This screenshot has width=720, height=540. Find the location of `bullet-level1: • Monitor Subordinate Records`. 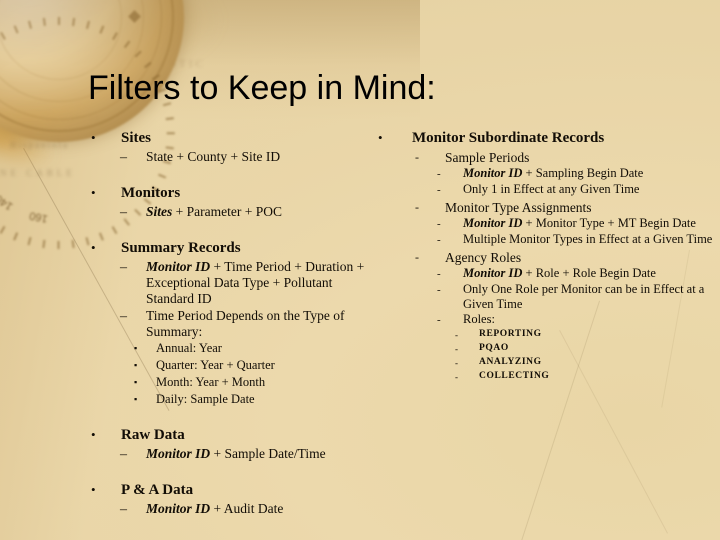

bullet-level1: • Monitor Subordinate Records is located at coordinates (545, 138).